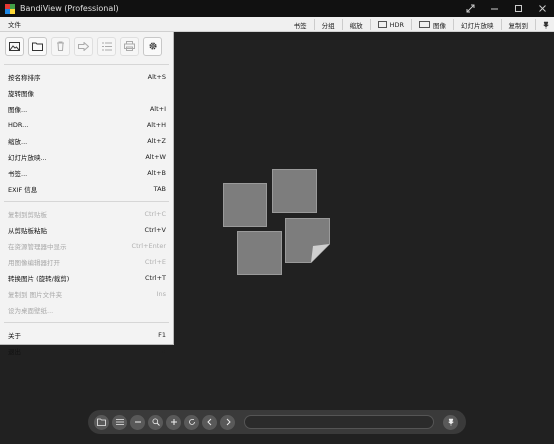  What do you see at coordinates (152, 46) in the screenshot?
I see `settings-gear-icon` at bounding box center [152, 46].